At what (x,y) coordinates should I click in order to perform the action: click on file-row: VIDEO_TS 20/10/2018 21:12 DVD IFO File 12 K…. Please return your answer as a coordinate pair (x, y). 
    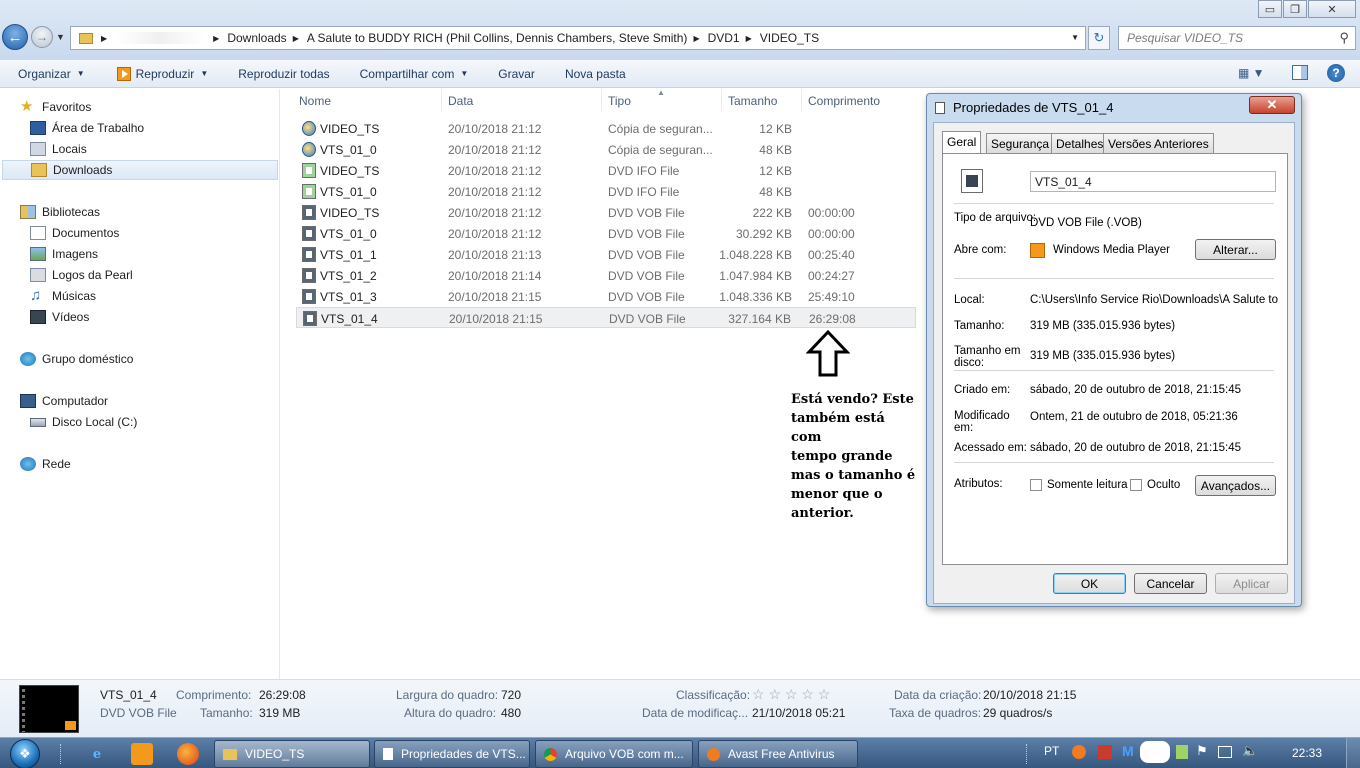
    Looking at the image, I should click on (606, 170).